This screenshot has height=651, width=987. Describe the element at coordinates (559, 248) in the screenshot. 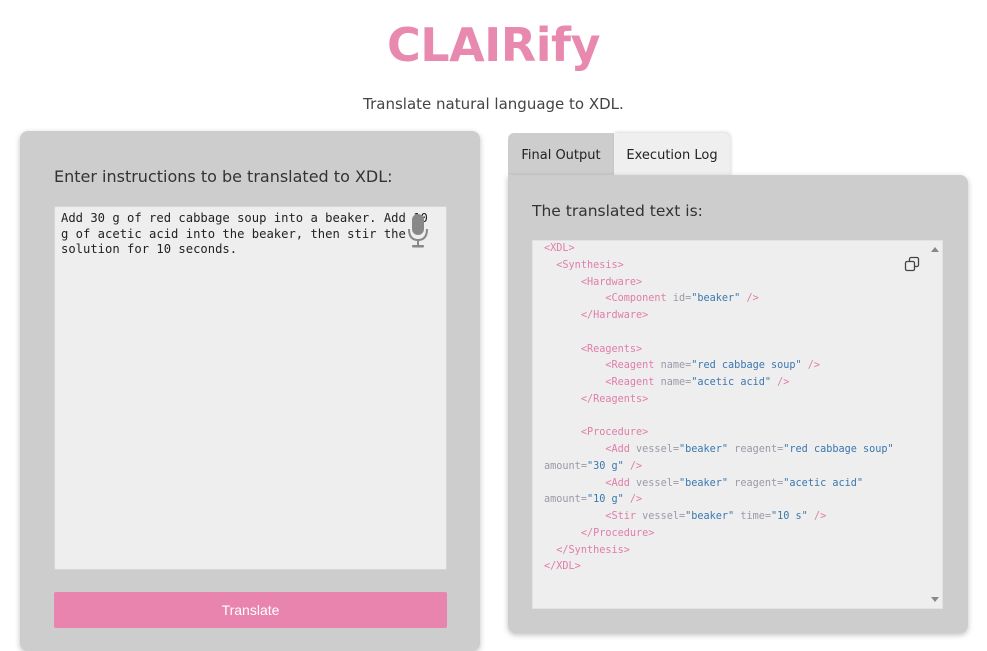

I see `code-line: <XDL>` at that location.